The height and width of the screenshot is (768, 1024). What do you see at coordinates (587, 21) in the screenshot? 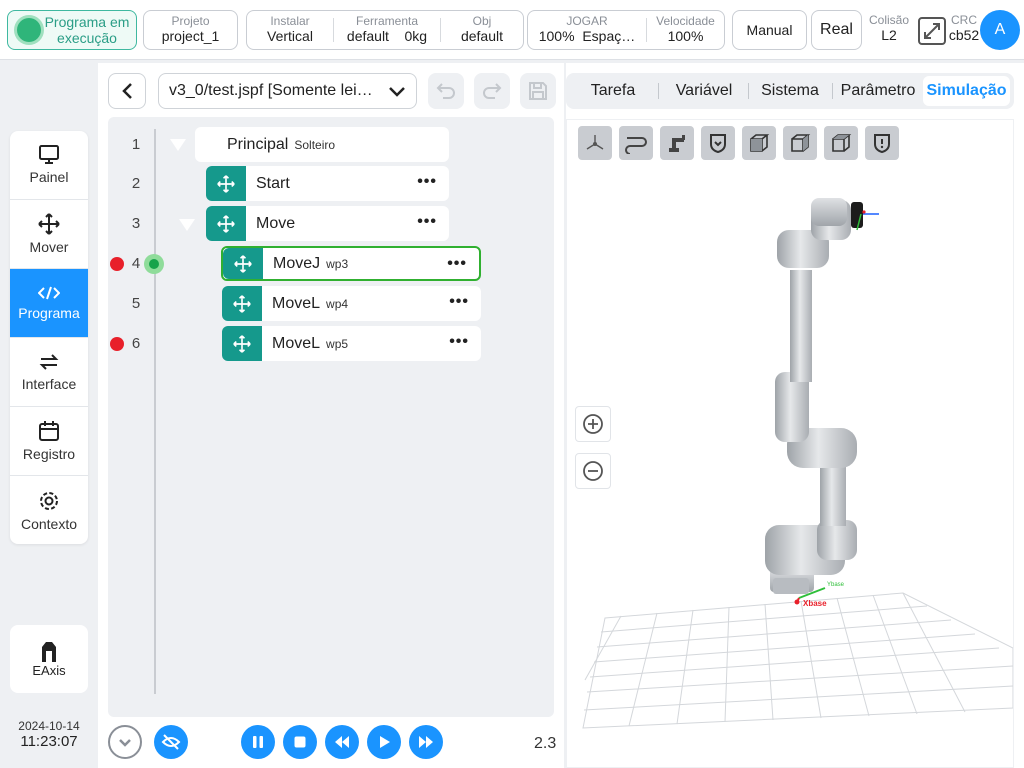
I see `jog-label: JOGAR` at bounding box center [587, 21].